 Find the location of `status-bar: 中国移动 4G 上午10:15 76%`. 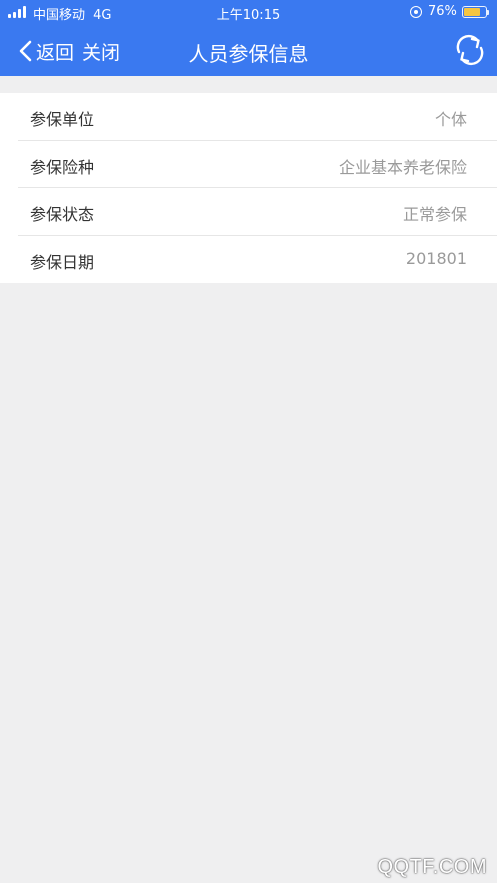

status-bar: 中国移动 4G 上午10:15 76% is located at coordinates (248, 12).